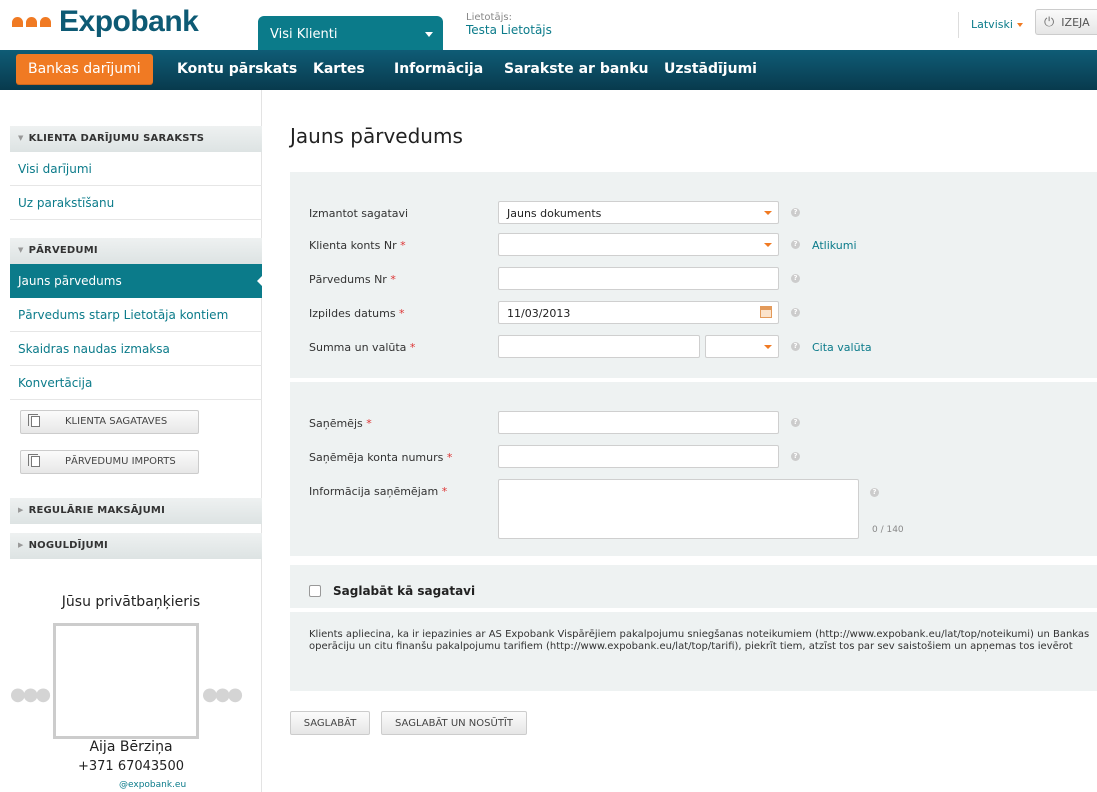 The image size is (1097, 792). Describe the element at coordinates (131, 602) in the screenshot. I see `banker-title: Jūsu privātbaņķieris` at that location.